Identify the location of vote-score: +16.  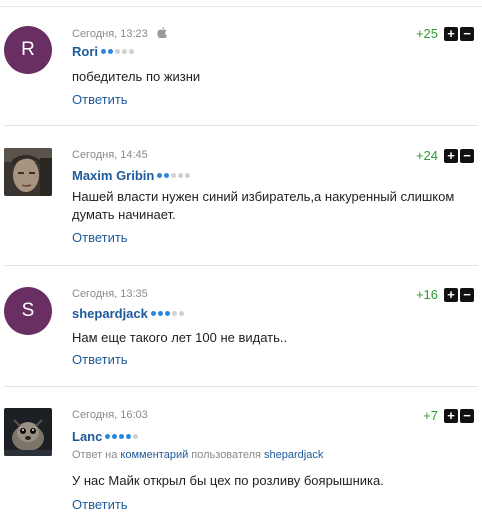
(426, 294).